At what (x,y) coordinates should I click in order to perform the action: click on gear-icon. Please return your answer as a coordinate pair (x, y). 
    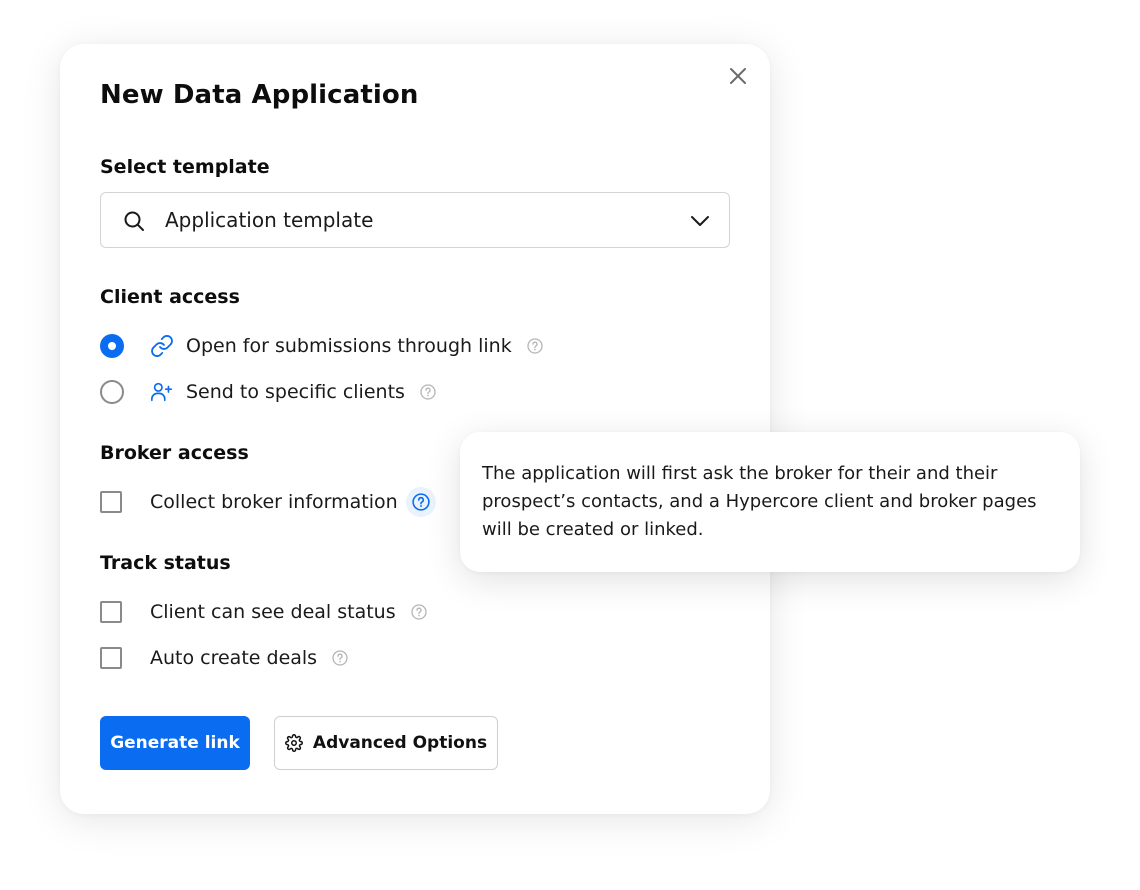
    Looking at the image, I should click on (293, 743).